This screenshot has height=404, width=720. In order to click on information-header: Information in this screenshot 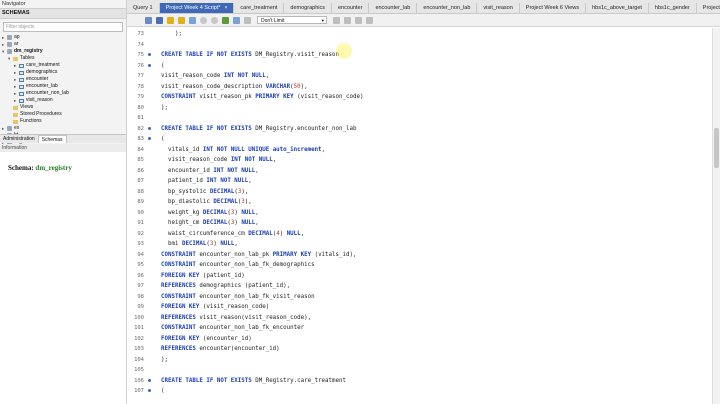, I will do `click(63, 148)`.